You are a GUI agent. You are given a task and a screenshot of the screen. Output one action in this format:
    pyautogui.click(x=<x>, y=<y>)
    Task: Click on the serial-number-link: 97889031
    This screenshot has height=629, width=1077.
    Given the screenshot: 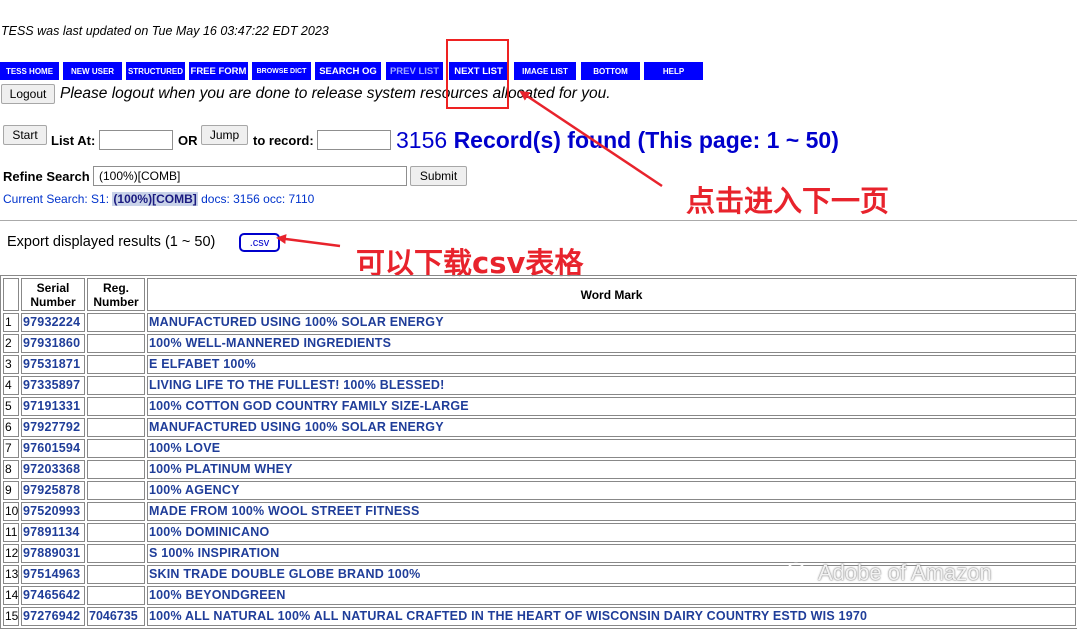 What is the action you would take?
    pyautogui.click(x=53, y=553)
    